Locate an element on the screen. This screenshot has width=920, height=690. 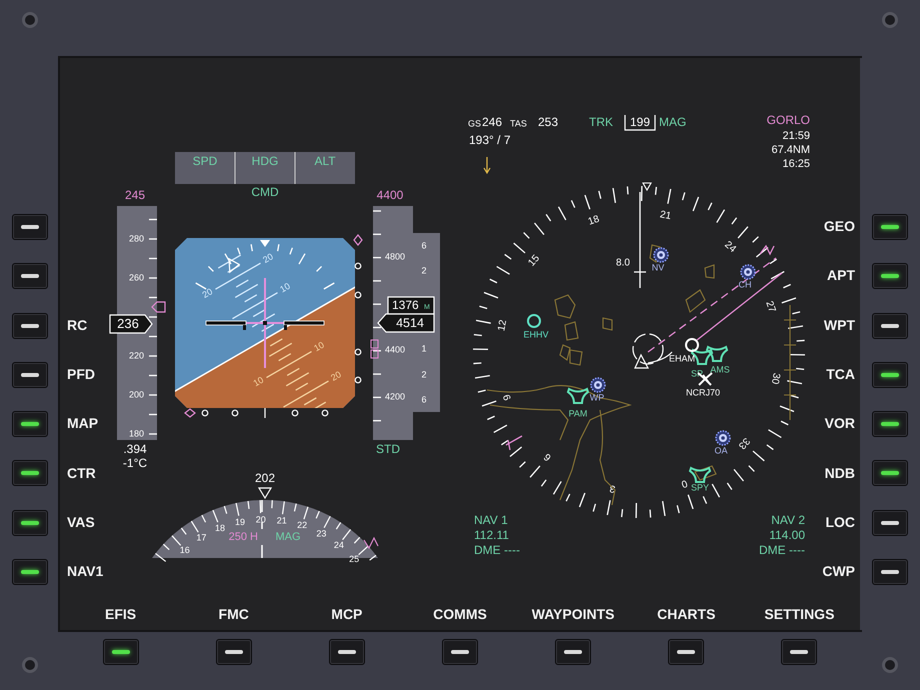
track-label: TRK is located at coordinates (601, 122).